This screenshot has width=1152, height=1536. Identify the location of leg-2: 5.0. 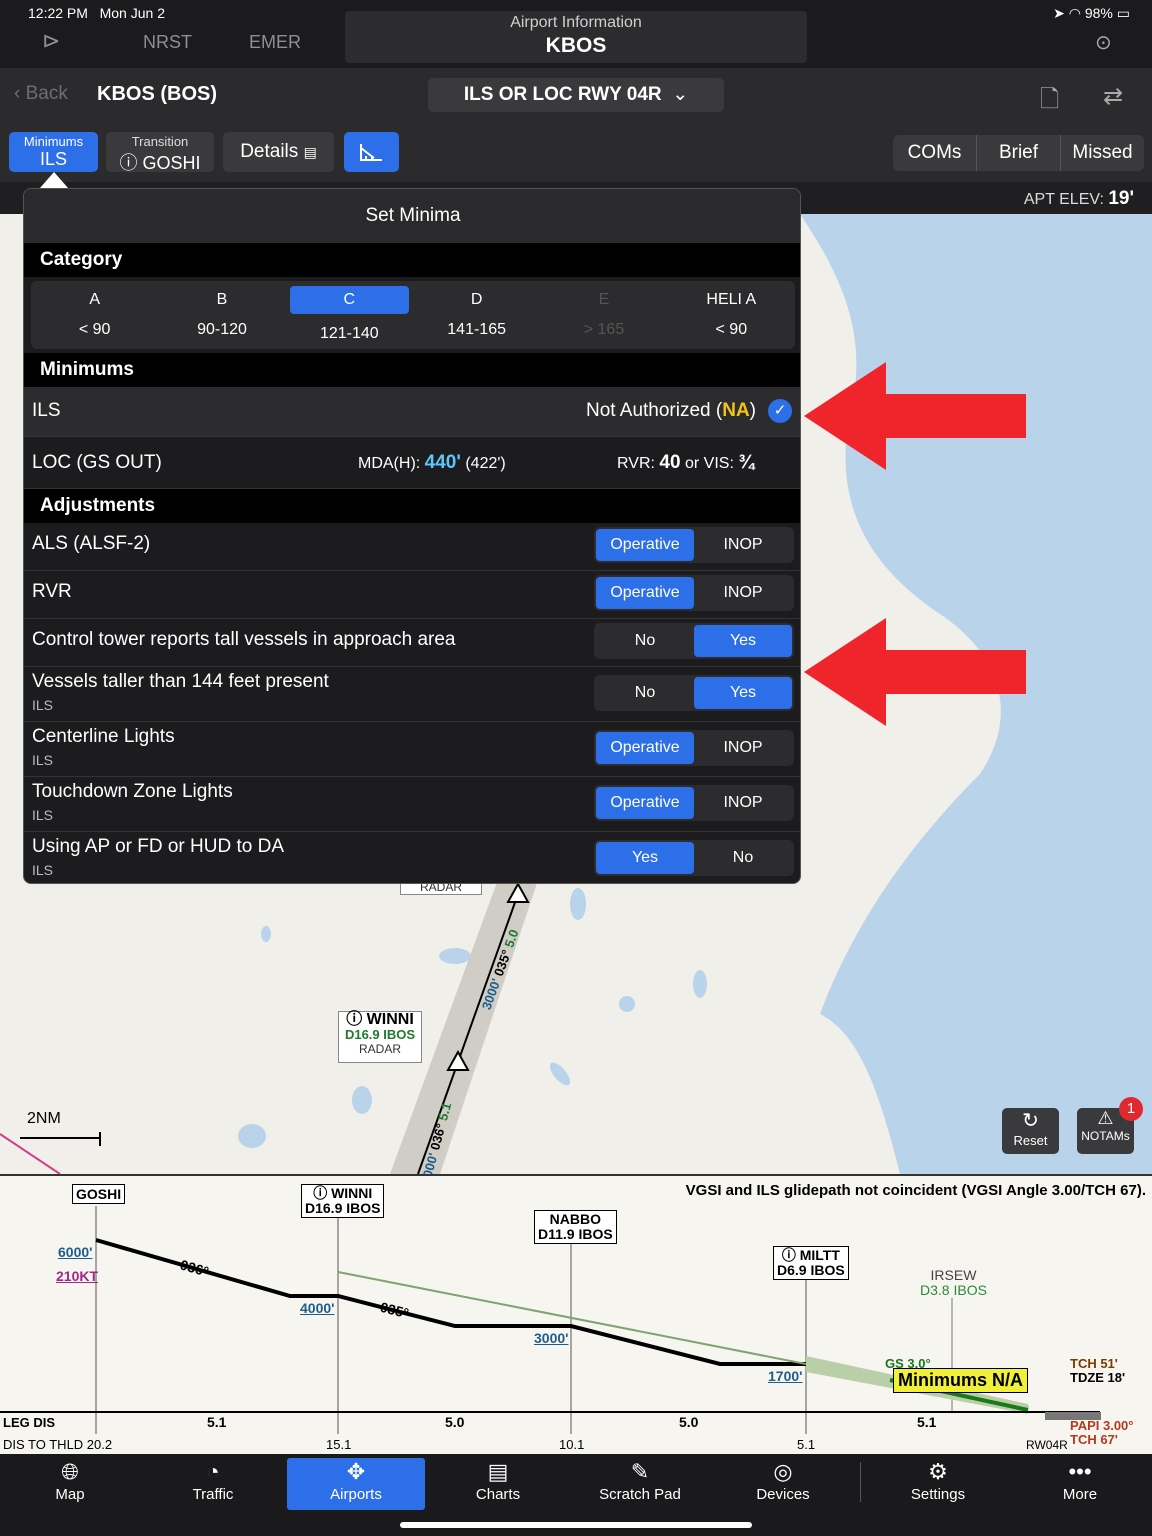
(455, 1422).